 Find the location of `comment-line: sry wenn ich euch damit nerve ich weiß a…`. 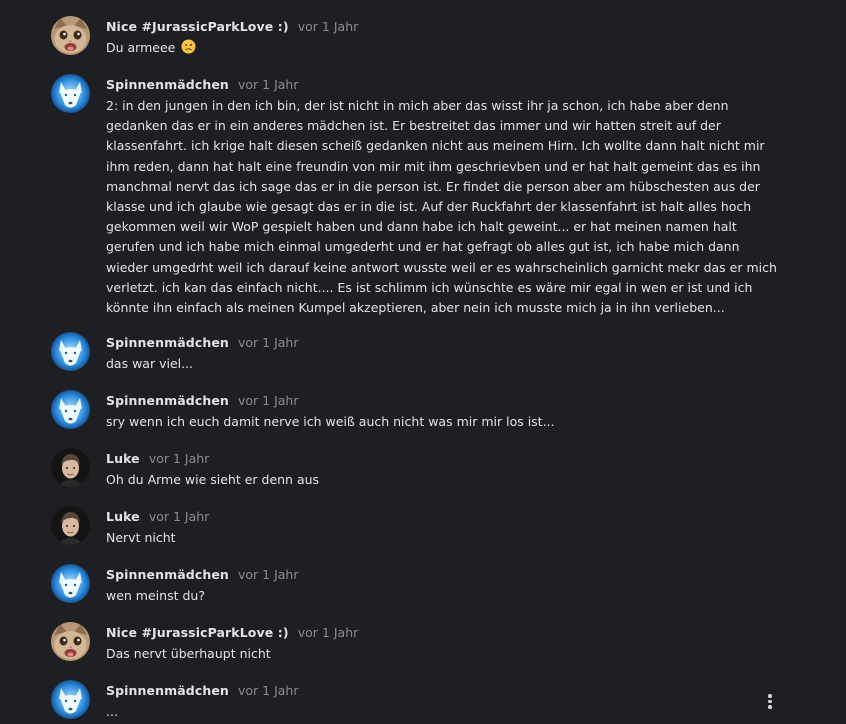

comment-line: sry wenn ich euch damit nerve ich weiß a… is located at coordinates (330, 421).